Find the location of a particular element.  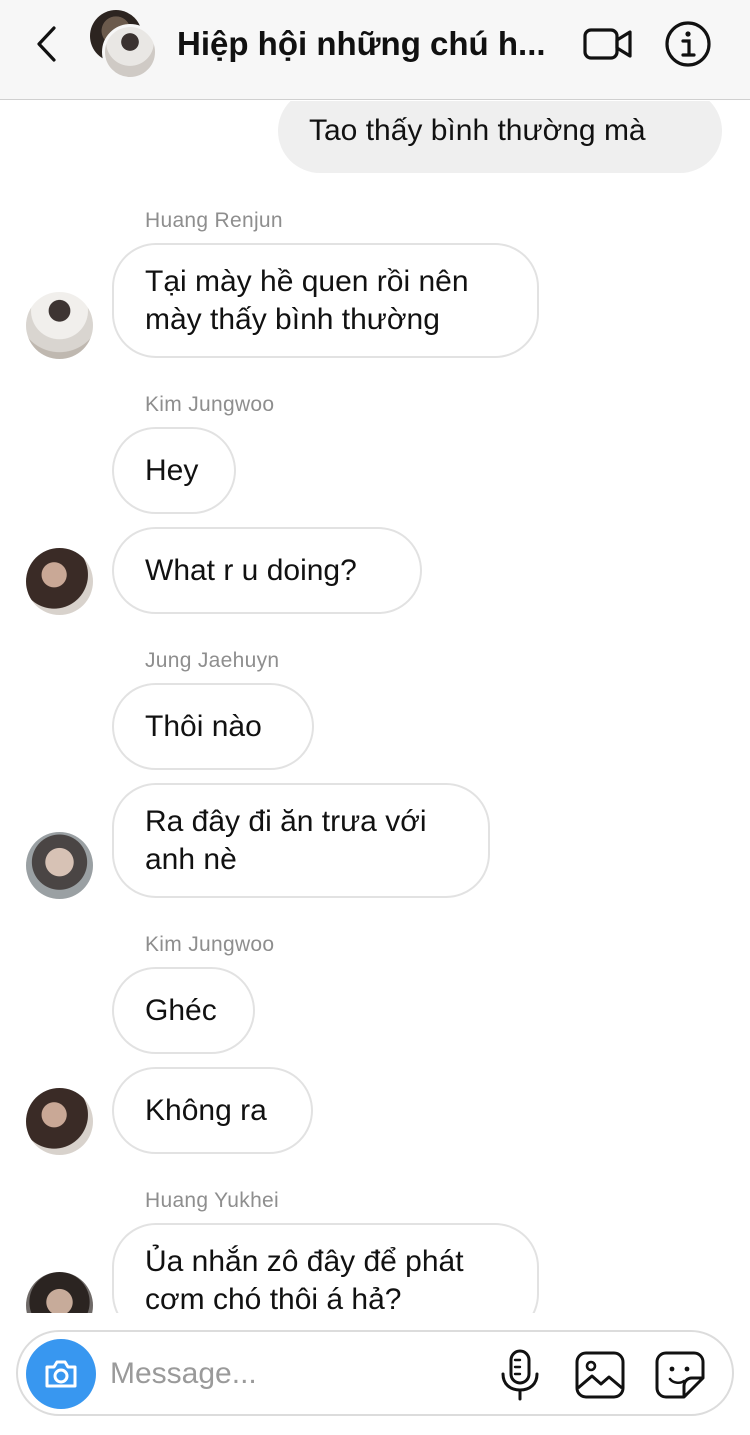

gallery-button is located at coordinates (600, 1375).